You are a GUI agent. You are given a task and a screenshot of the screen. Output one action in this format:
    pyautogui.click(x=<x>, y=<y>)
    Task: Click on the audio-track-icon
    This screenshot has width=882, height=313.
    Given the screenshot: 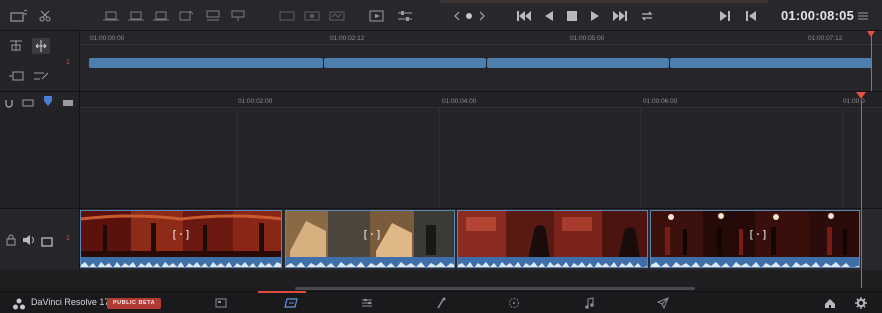 What is the action you would take?
    pyautogui.click(x=41, y=76)
    